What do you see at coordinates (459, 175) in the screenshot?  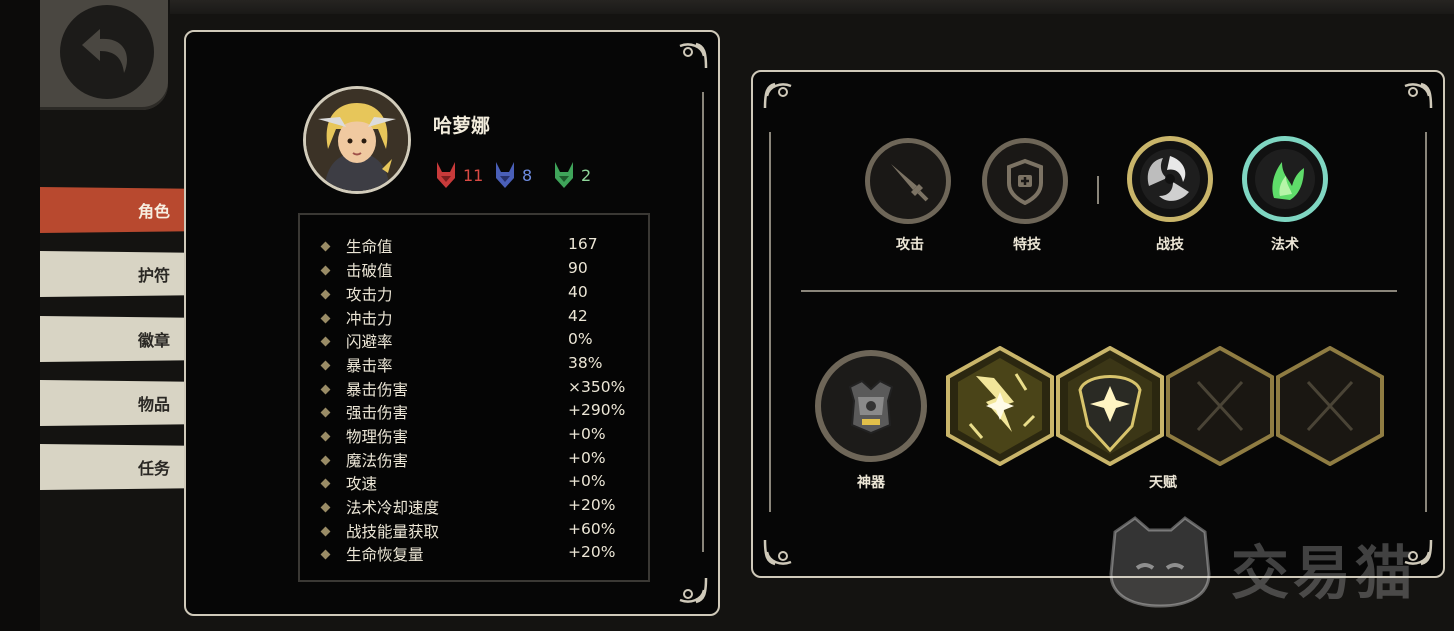 I see `faction-red: 11` at bounding box center [459, 175].